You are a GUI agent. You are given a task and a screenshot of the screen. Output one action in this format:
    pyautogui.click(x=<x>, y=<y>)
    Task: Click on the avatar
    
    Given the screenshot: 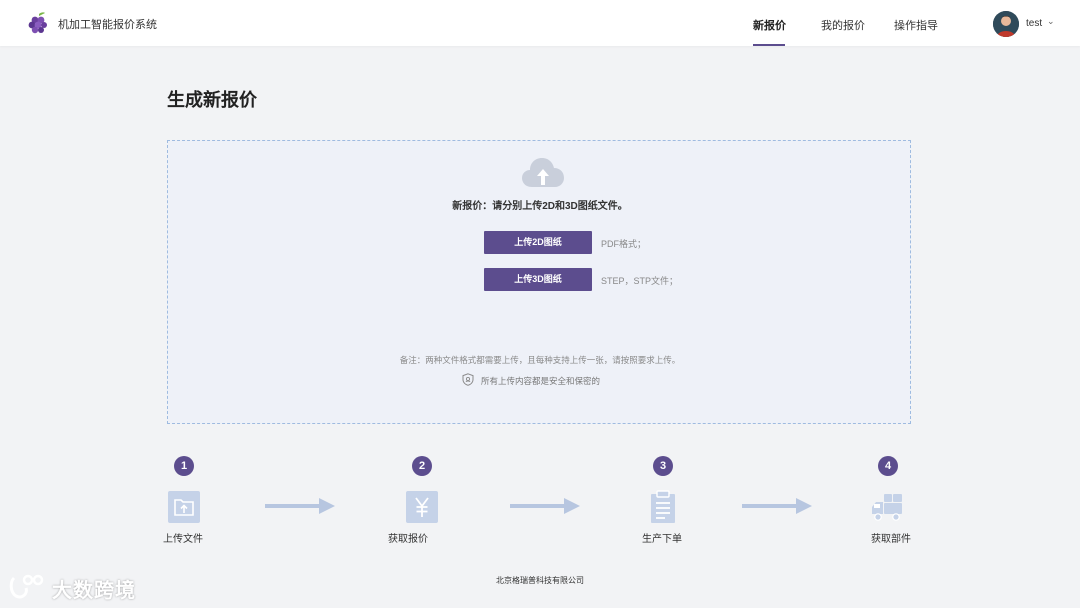 What is the action you would take?
    pyautogui.click(x=1006, y=24)
    